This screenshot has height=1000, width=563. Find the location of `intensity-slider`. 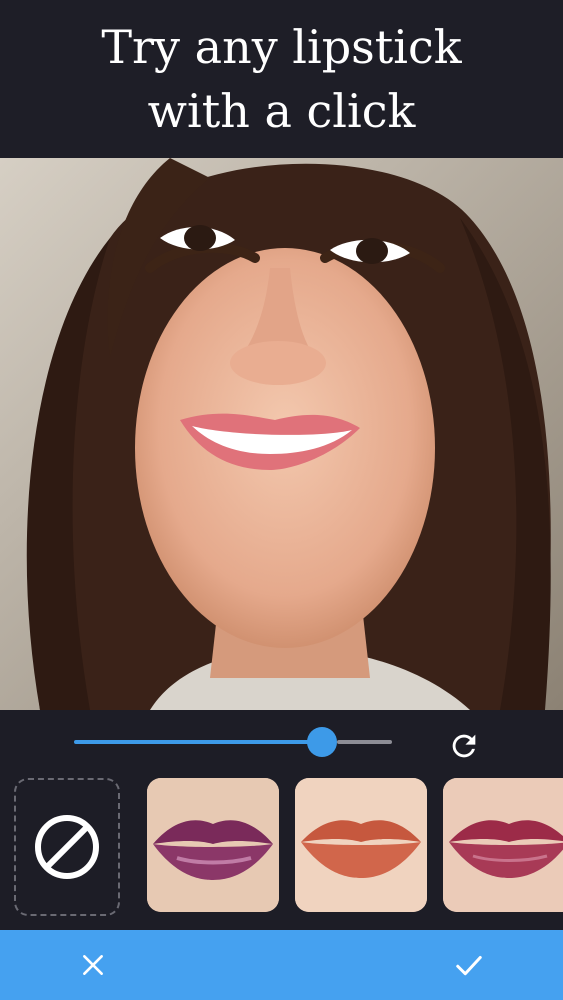

intensity-slider is located at coordinates (233, 742).